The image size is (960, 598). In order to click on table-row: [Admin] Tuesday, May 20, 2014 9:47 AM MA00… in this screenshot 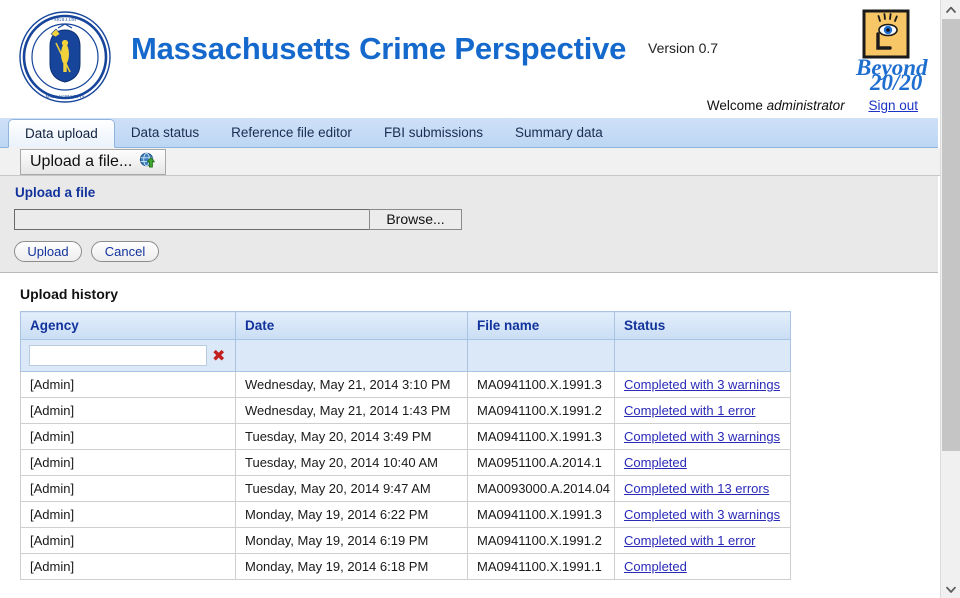, I will do `click(405, 488)`.